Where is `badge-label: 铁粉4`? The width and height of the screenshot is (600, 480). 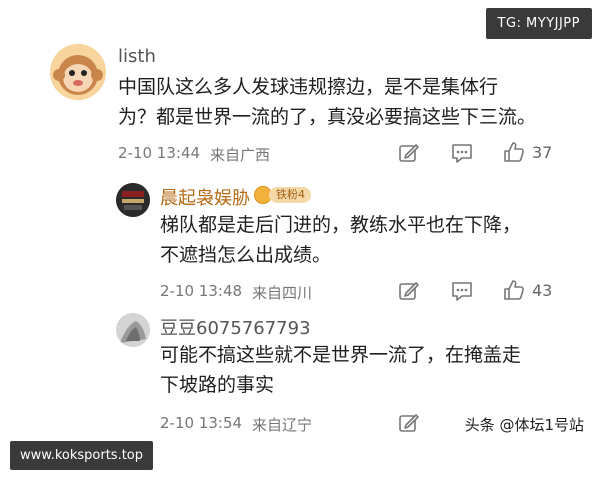
badge-label: 铁粉4 is located at coordinates (290, 195).